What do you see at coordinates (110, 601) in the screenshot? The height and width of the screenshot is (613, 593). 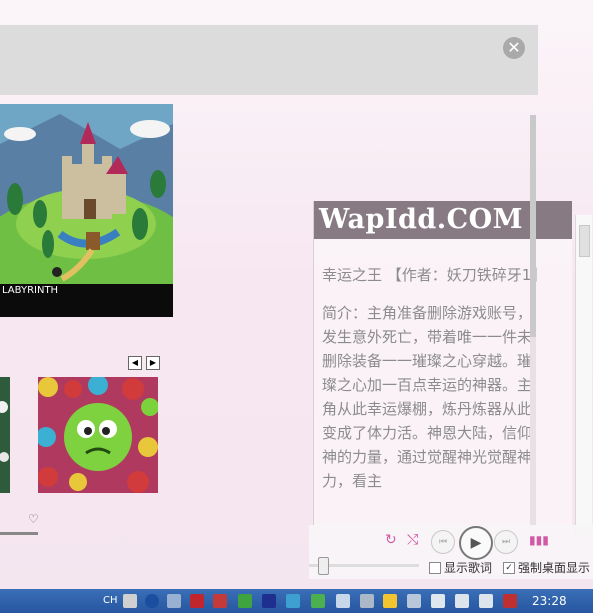 I see `language-indicator: CH` at bounding box center [110, 601].